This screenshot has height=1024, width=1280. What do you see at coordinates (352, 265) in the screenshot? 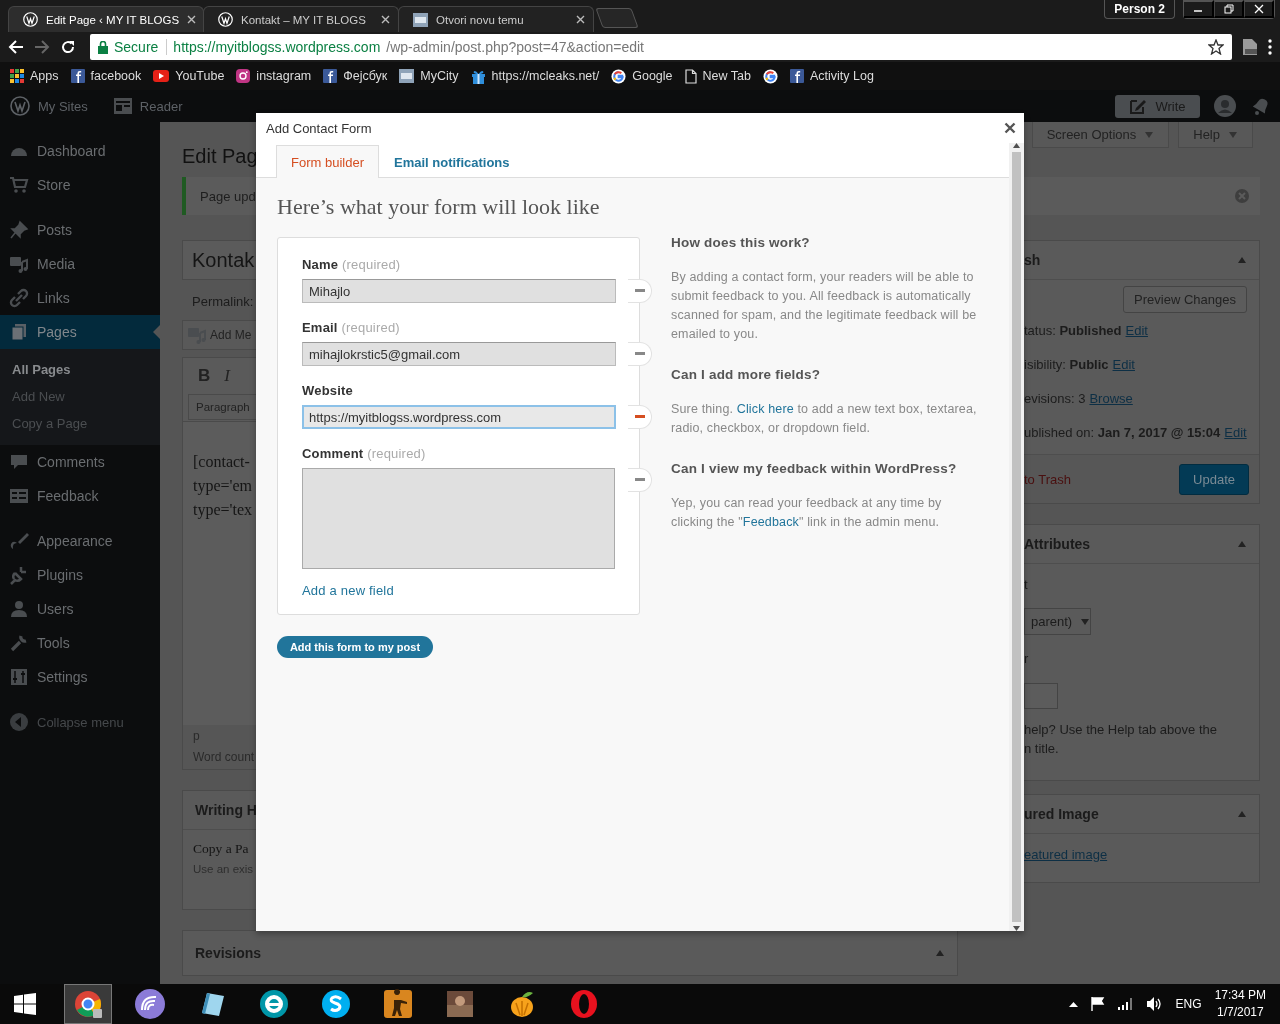
I see `field-label: Name (required)` at bounding box center [352, 265].